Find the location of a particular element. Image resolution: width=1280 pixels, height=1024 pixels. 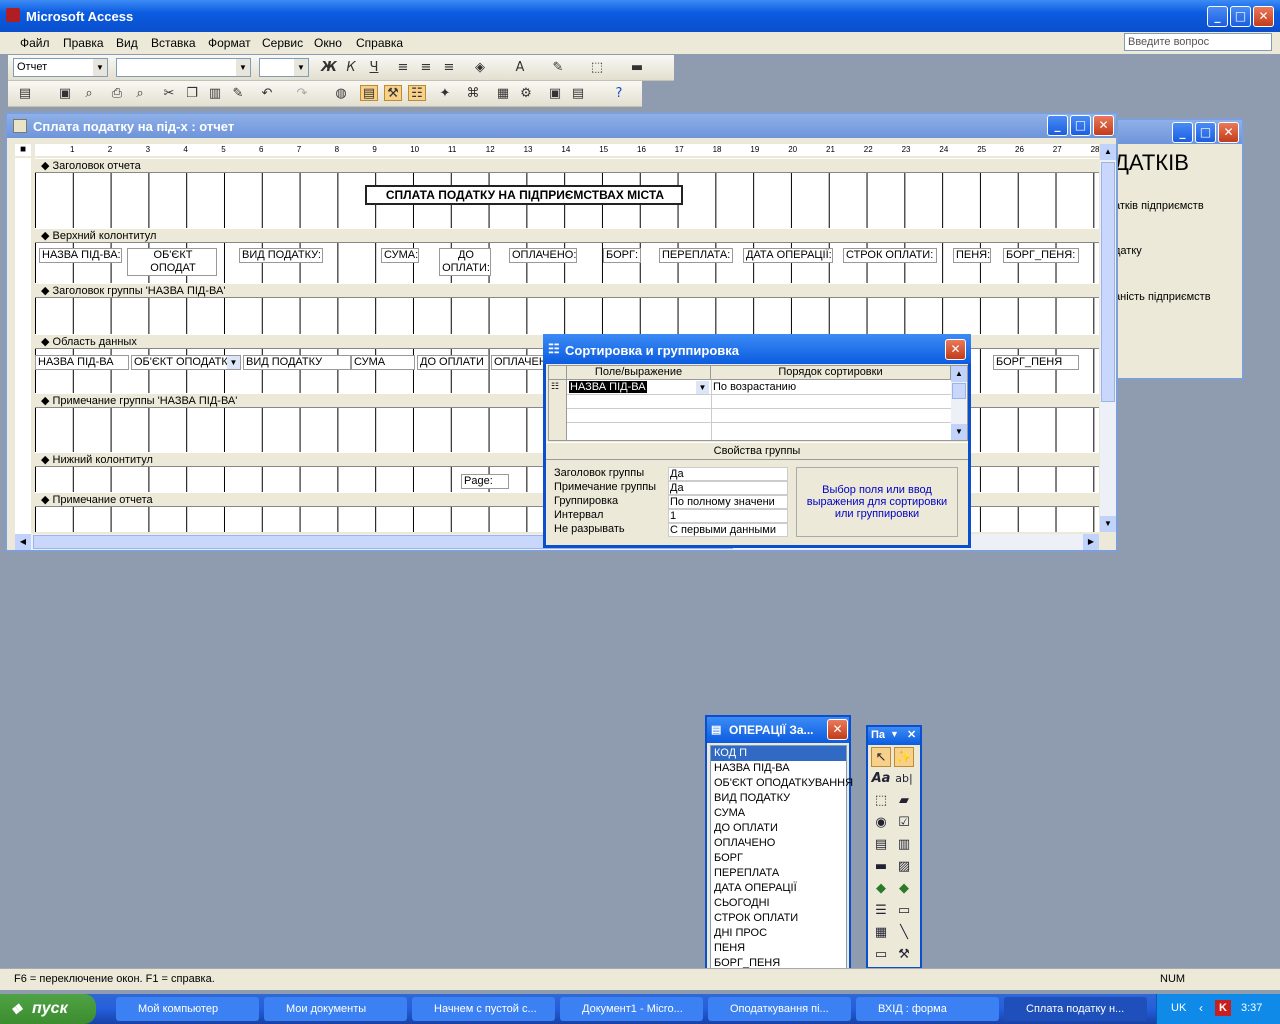

field-list-item: ПЕРЕПЛАТА is located at coordinates (778, 873).